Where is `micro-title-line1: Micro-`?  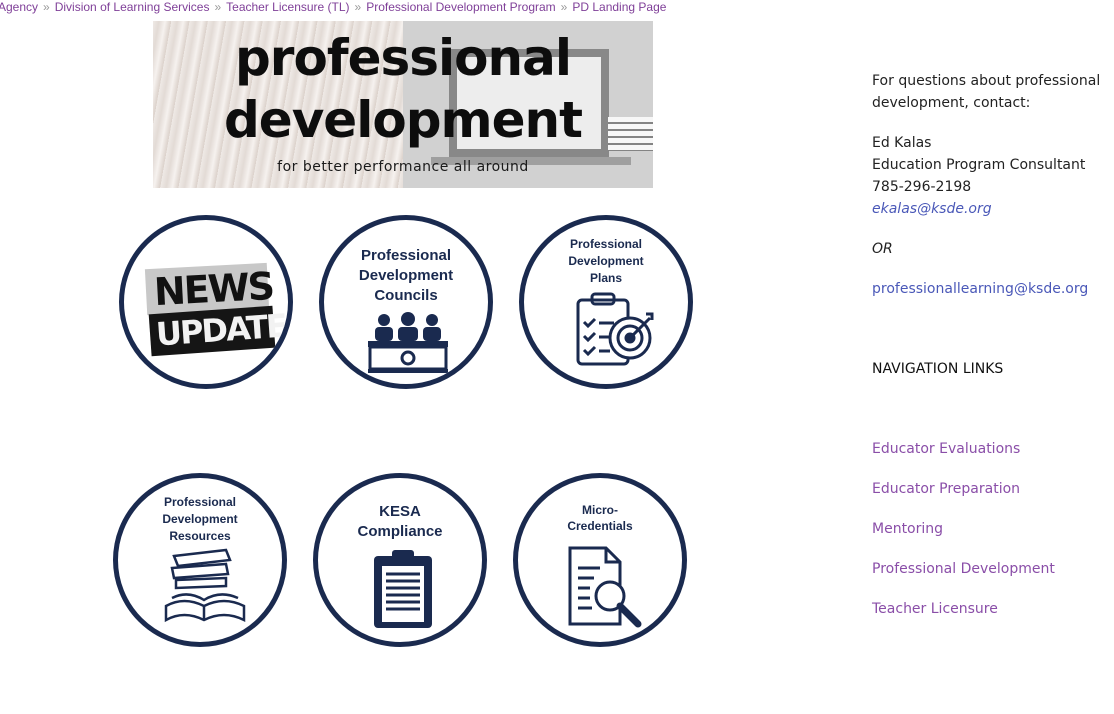 micro-title-line1: Micro- is located at coordinates (600, 510).